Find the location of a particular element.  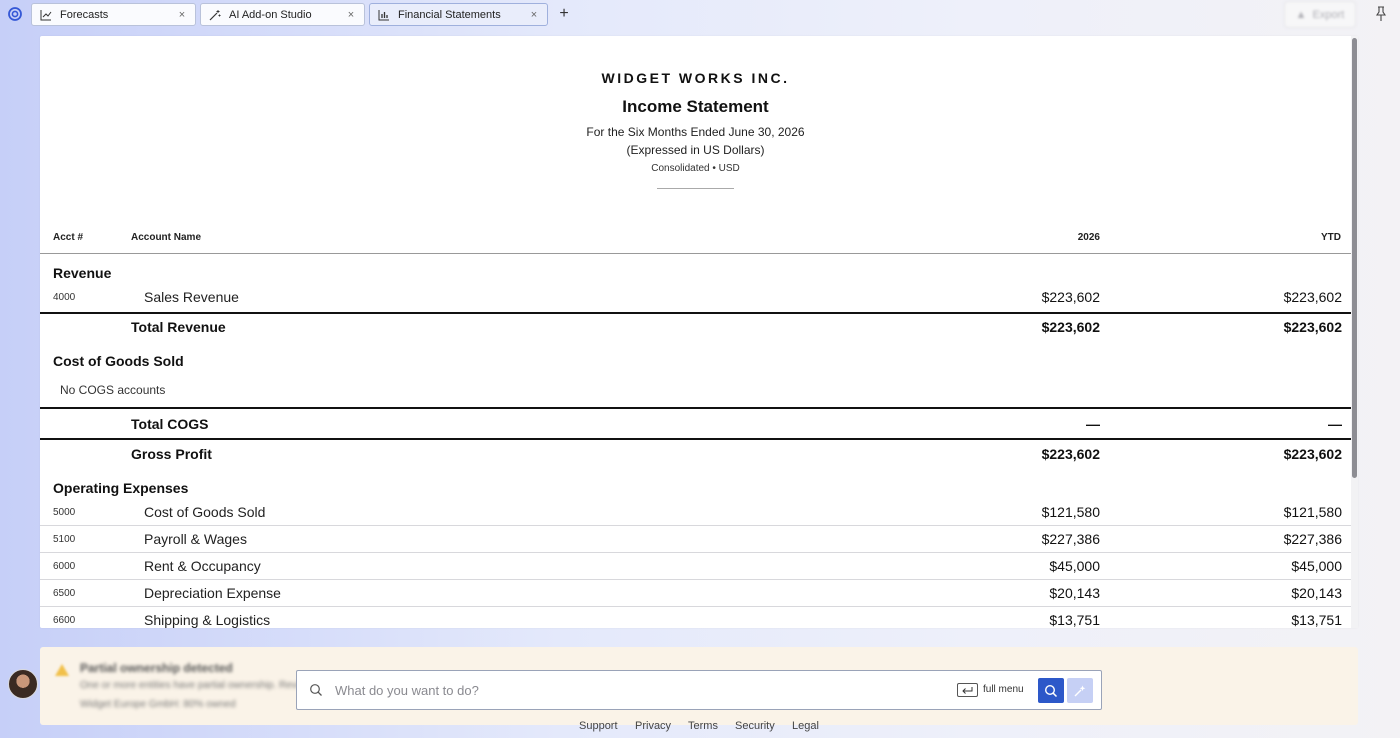

footer-link-security: Security is located at coordinates (755, 726).